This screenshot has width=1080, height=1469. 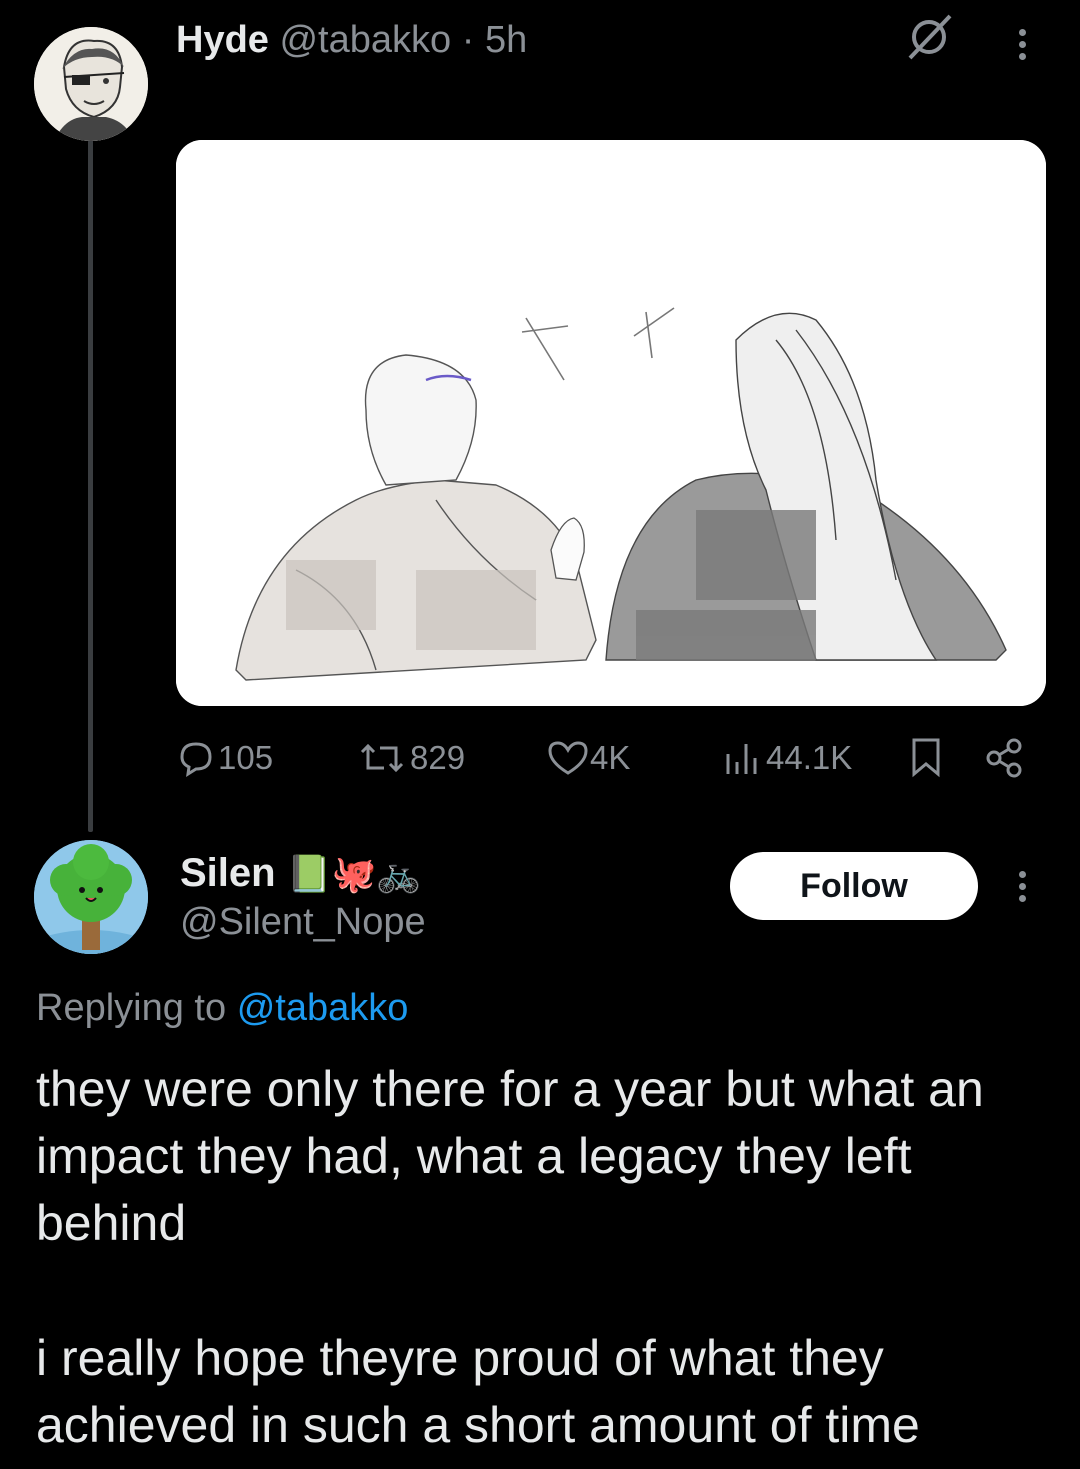 I want to click on reply-author-line: Silen 📗🐙🚲, so click(x=300, y=873).